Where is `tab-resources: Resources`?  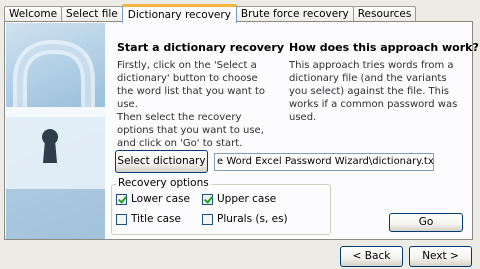
tab-resources: Resources is located at coordinates (384, 14).